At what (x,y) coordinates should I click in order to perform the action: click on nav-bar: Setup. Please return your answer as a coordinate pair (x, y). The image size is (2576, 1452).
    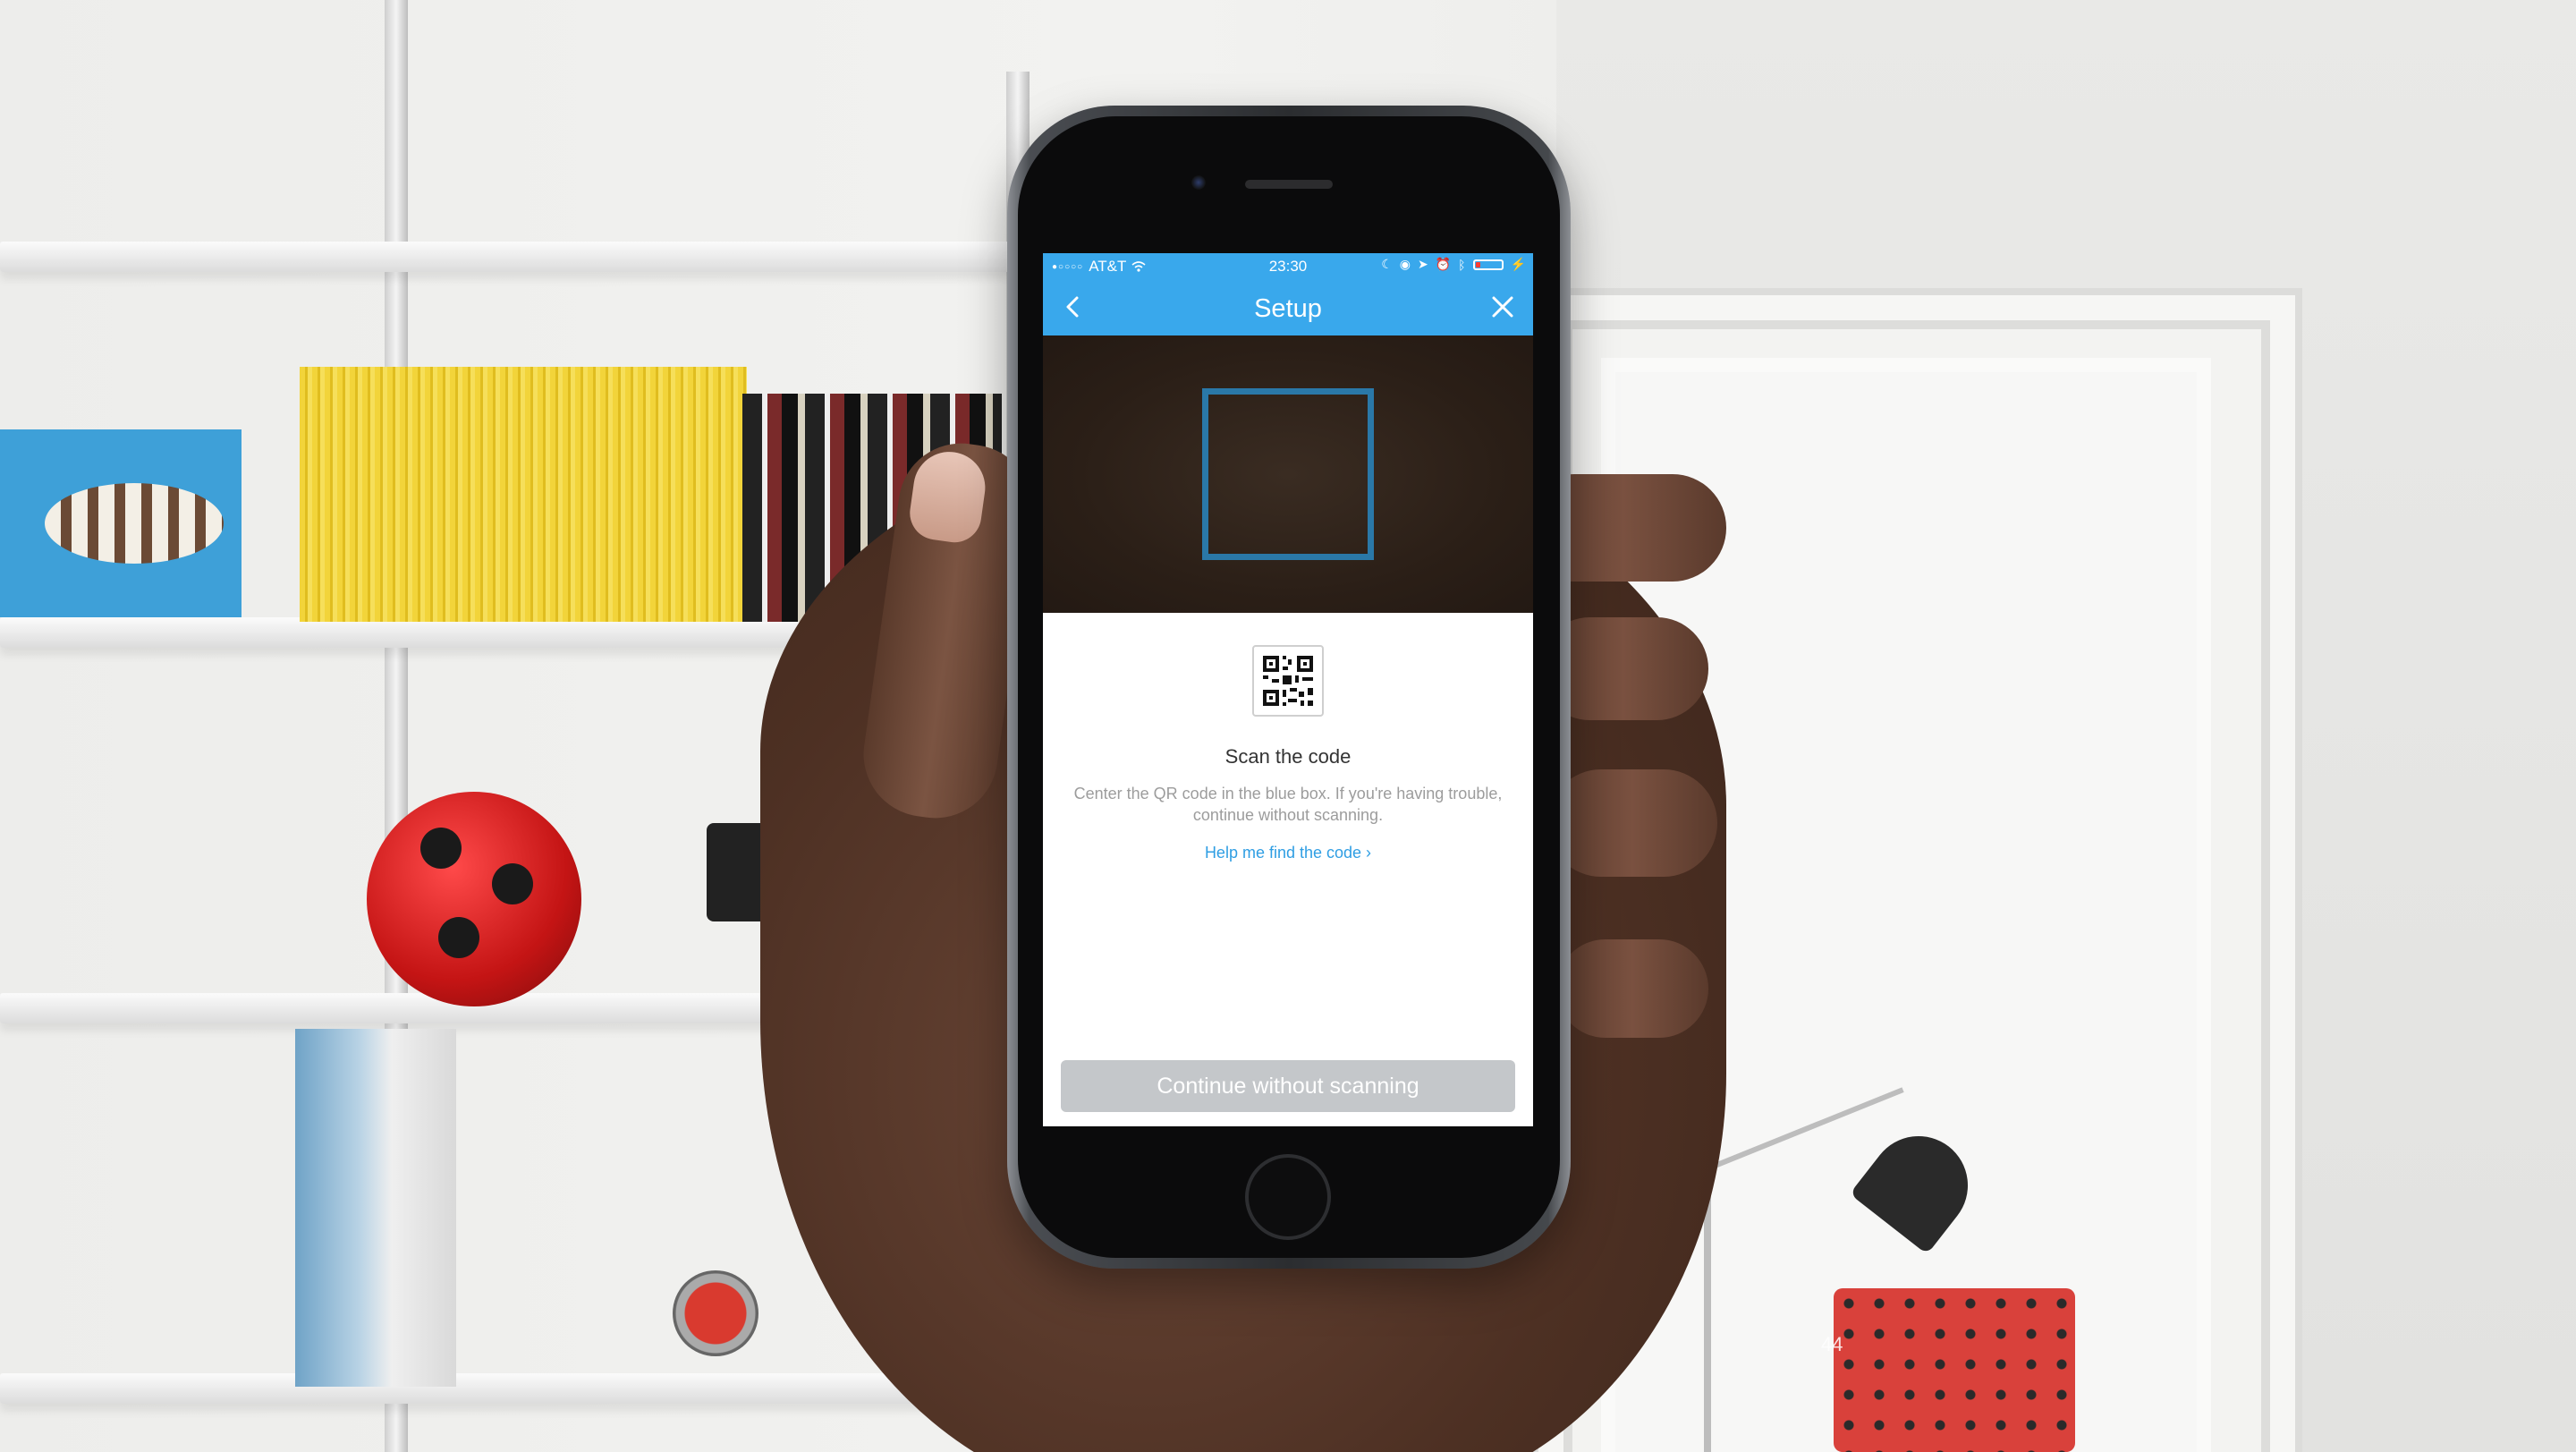
    Looking at the image, I should click on (1288, 306).